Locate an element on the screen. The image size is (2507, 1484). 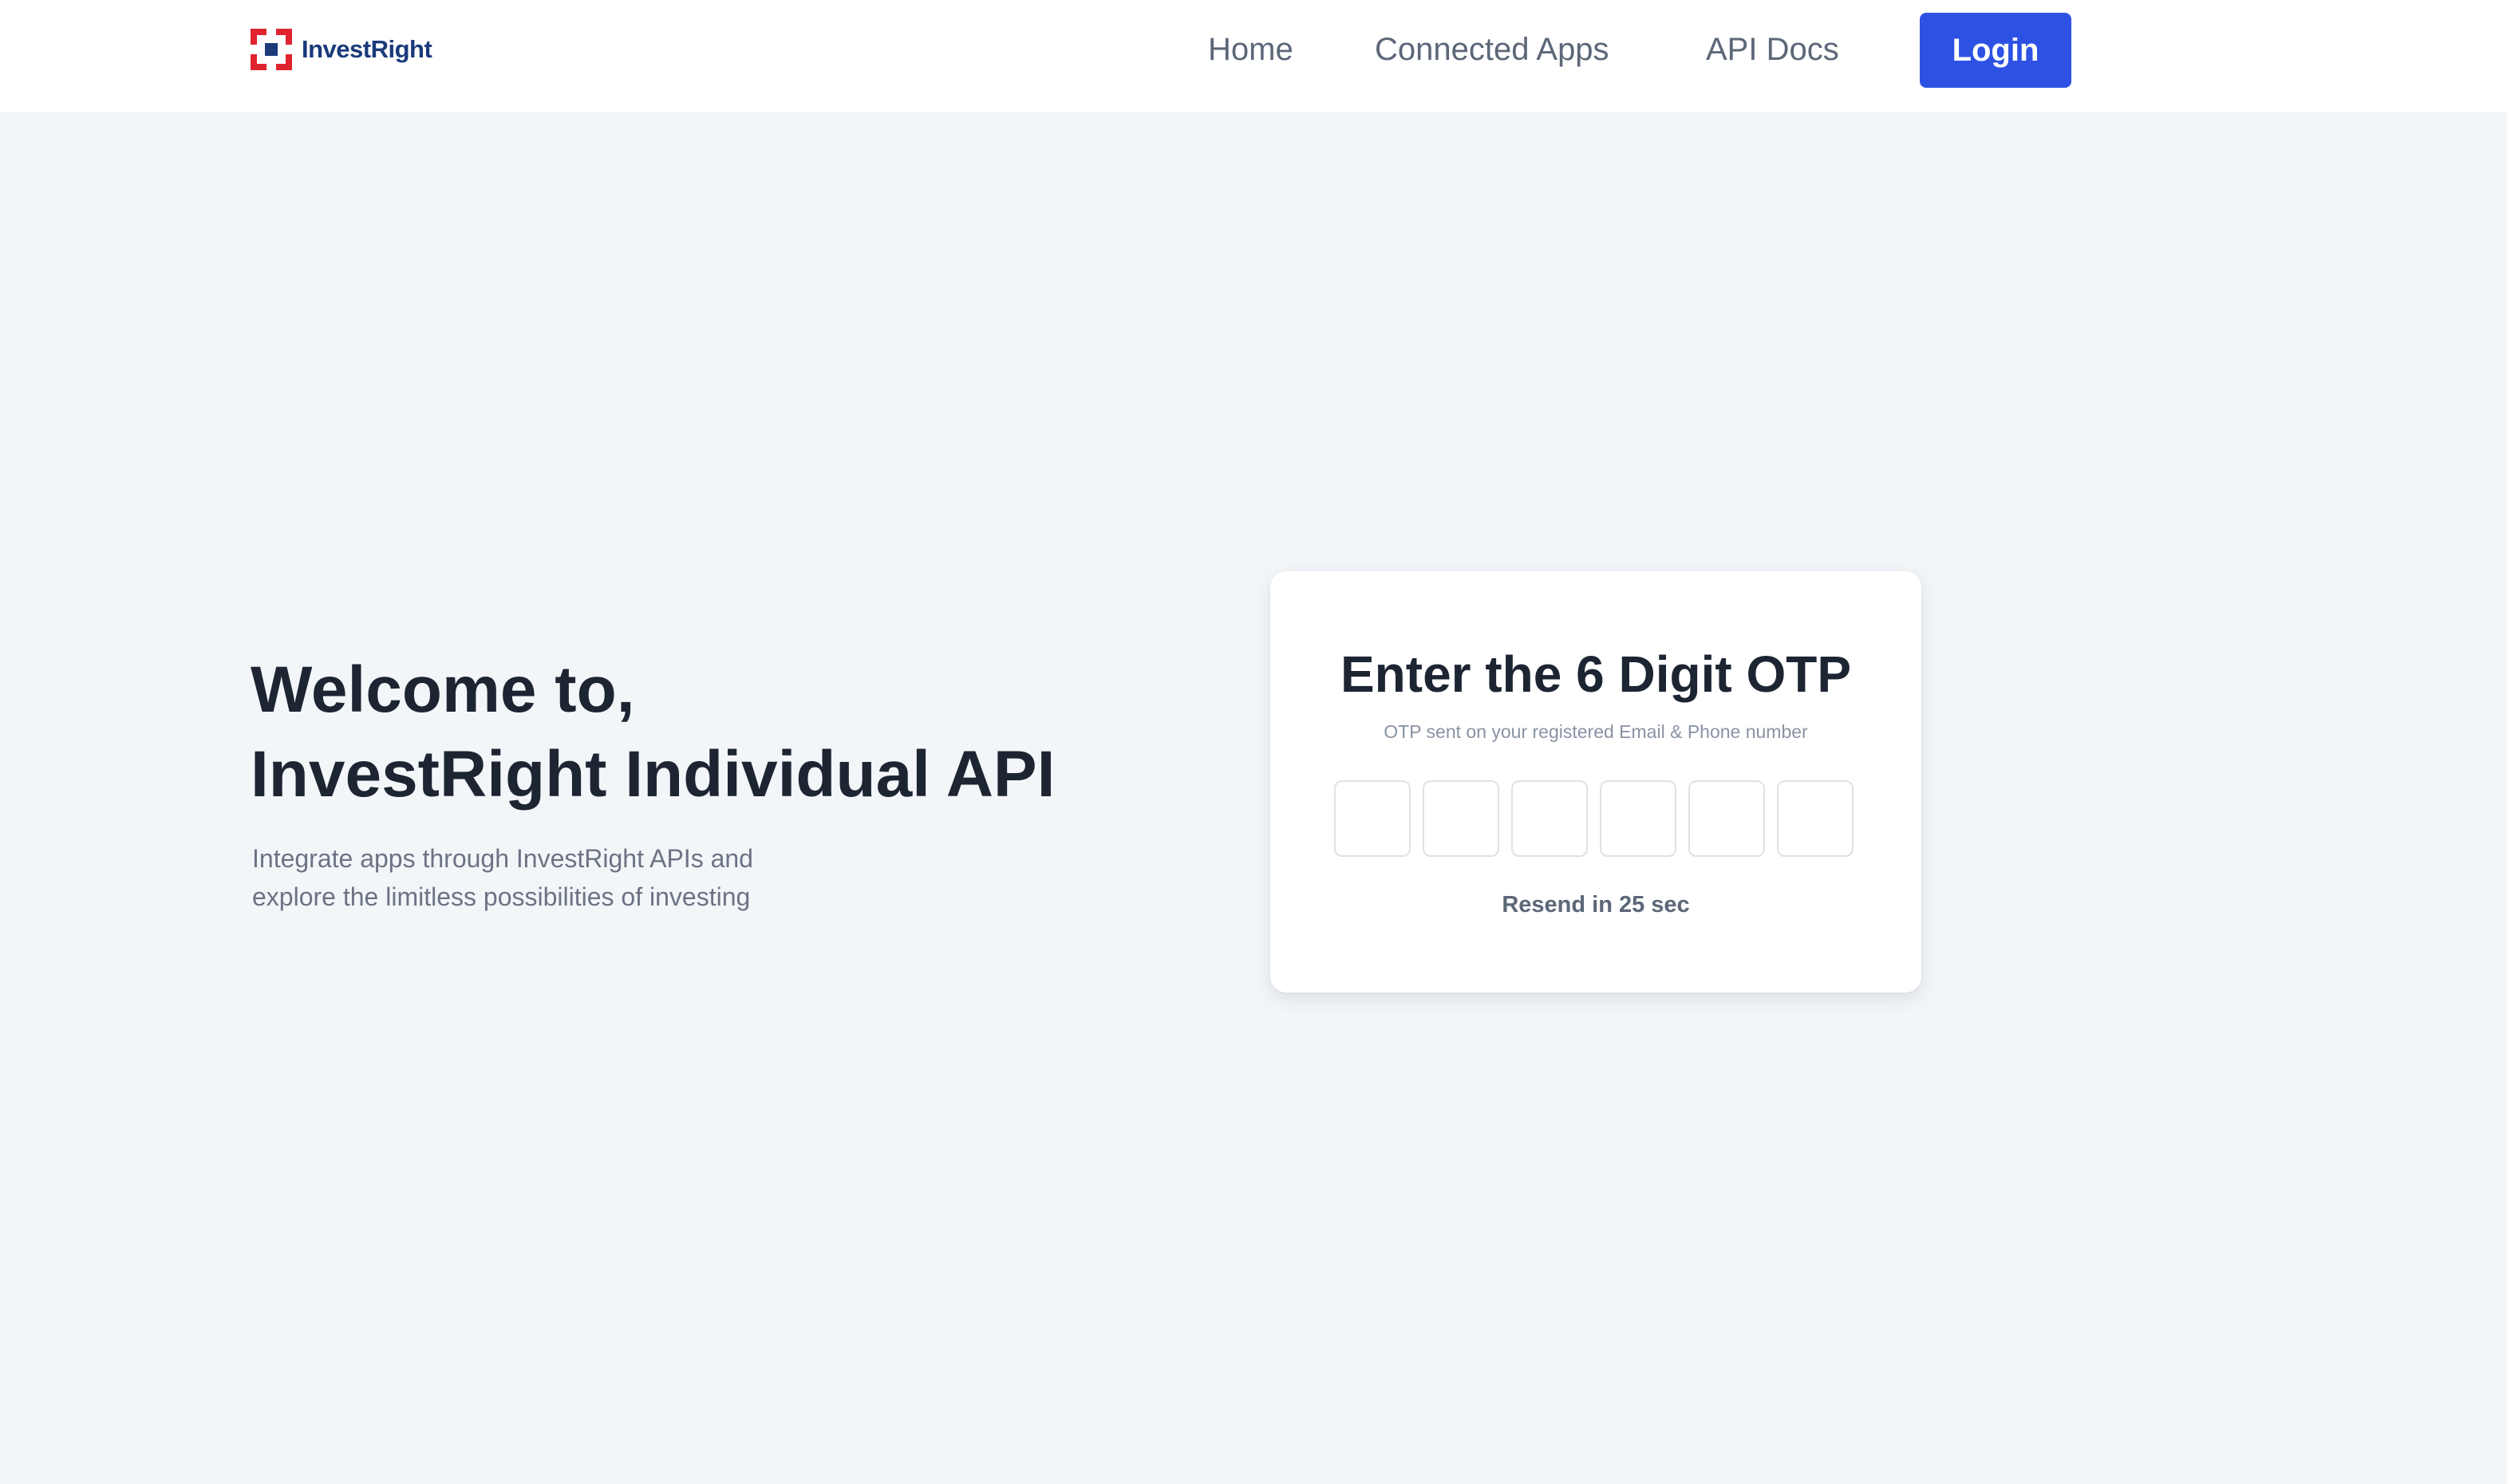
otp-title: Enter the 6 Digit OTP is located at coordinates (1596, 674).